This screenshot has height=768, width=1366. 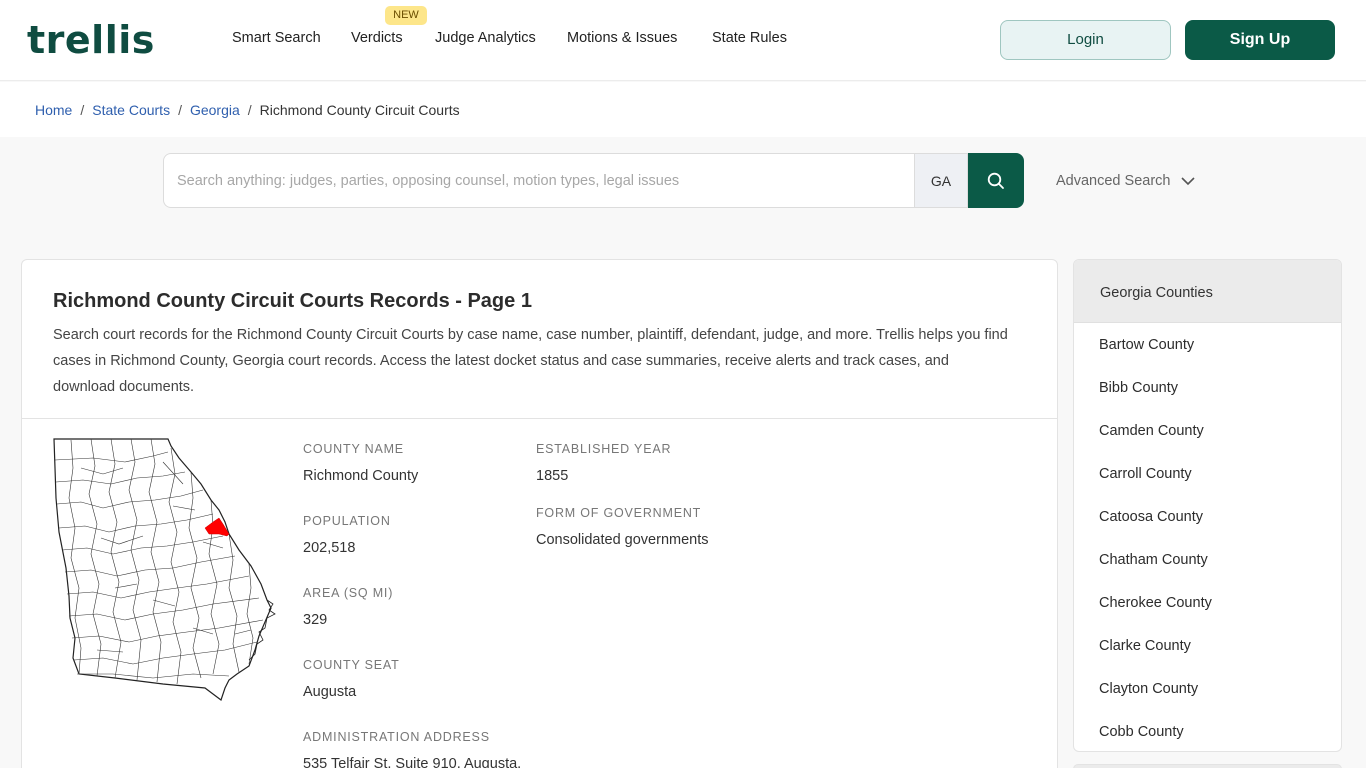 What do you see at coordinates (1156, 293) in the screenshot?
I see `sidebar-title: Georgia Counties` at bounding box center [1156, 293].